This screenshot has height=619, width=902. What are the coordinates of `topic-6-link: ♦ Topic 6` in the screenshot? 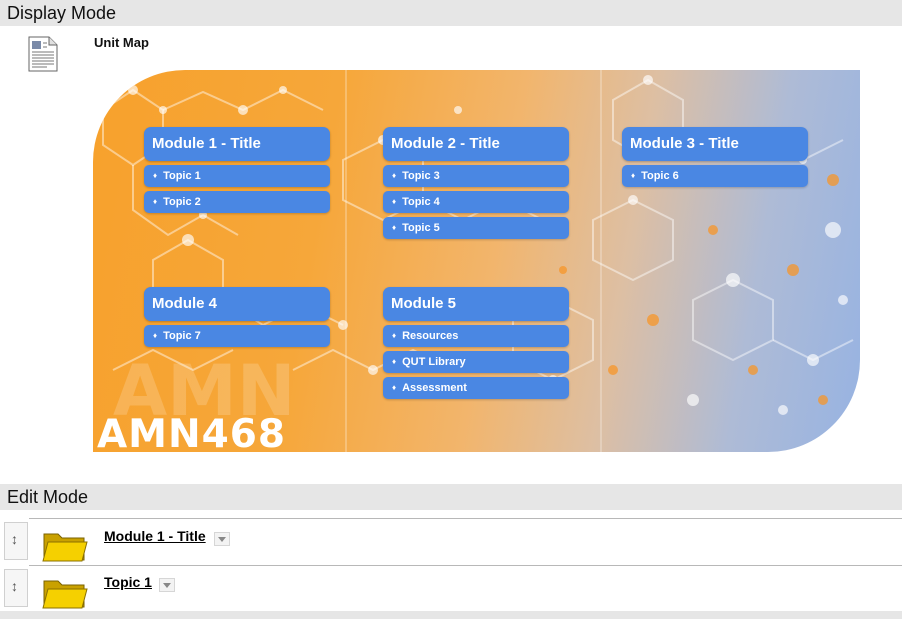 It's located at (715, 176).